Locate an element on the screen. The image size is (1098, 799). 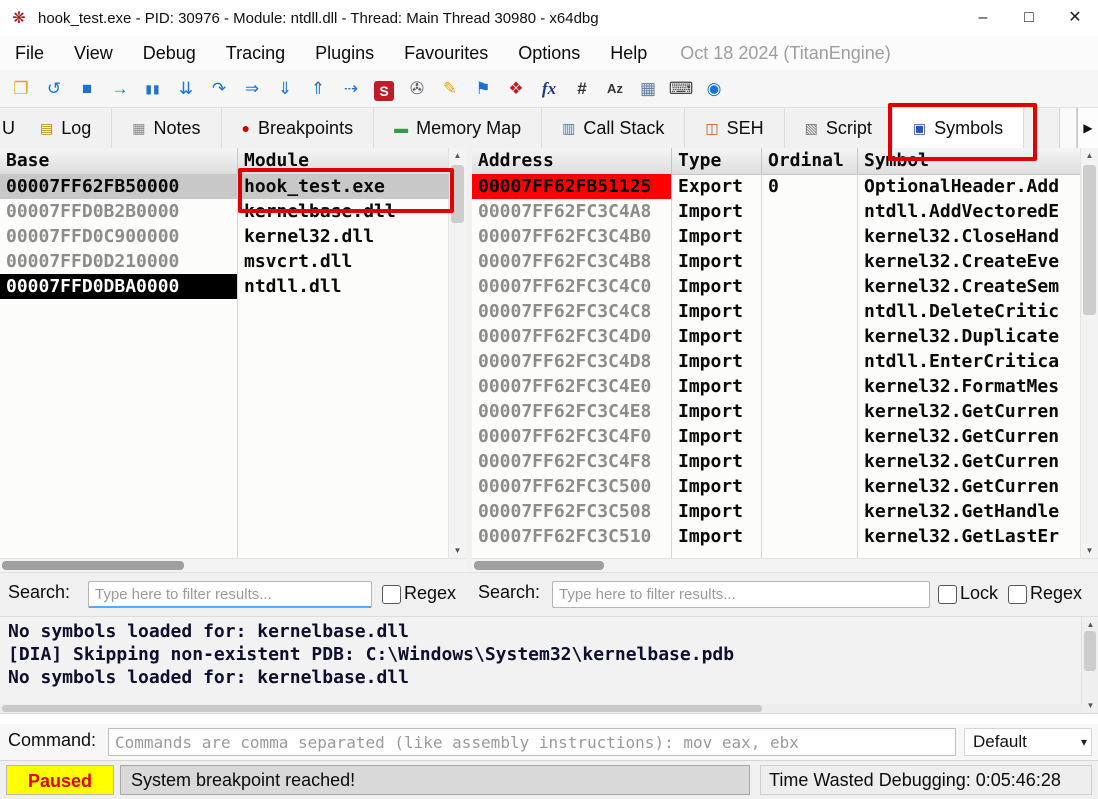
maximize-button: □ is located at coordinates (1029, 18).